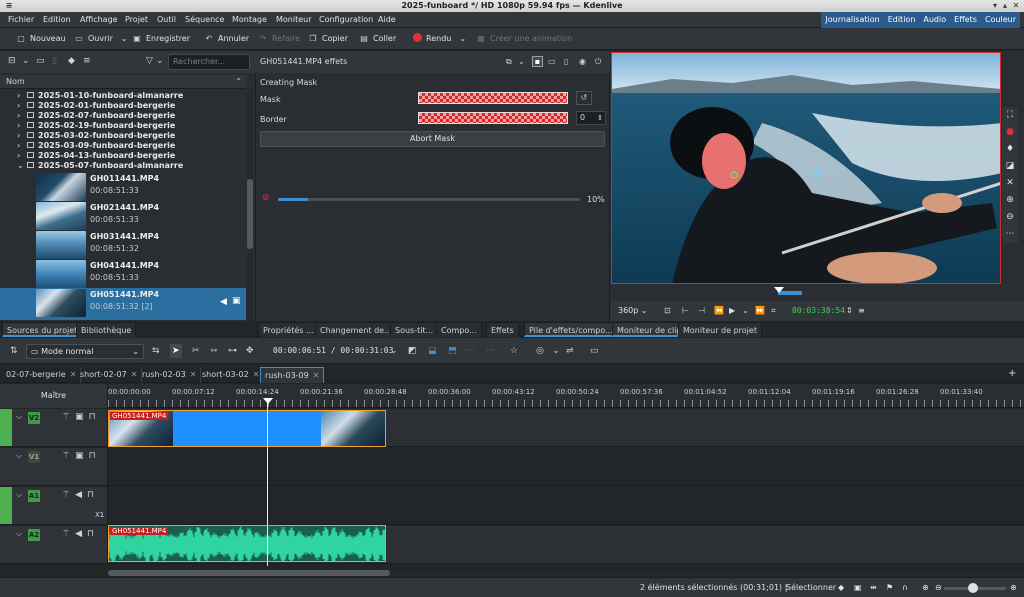 The image size is (1024, 597). What do you see at coordinates (328, 39) in the screenshot?
I see `copy-button: ❐ Copier` at bounding box center [328, 39].